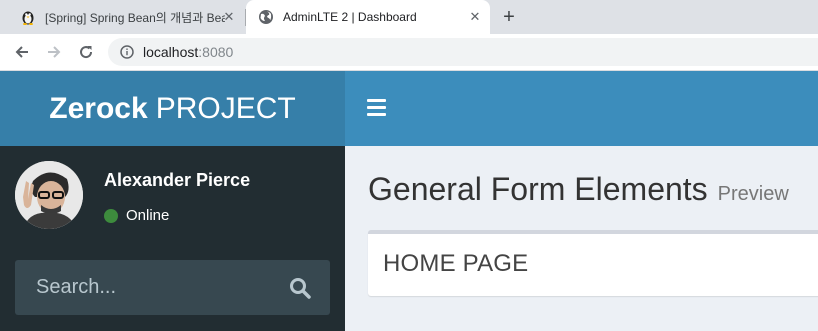  What do you see at coordinates (127, 52) in the screenshot?
I see `info-icon` at bounding box center [127, 52].